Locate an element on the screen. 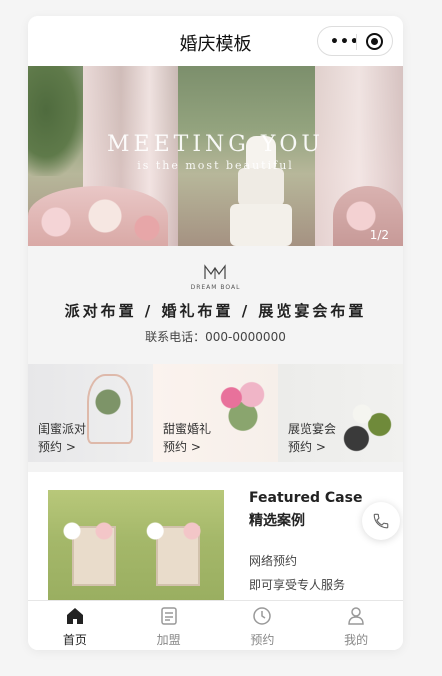 Image resolution: width=442 pixels, height=676 pixels. featured-line-1: 网络预约 is located at coordinates (273, 561).